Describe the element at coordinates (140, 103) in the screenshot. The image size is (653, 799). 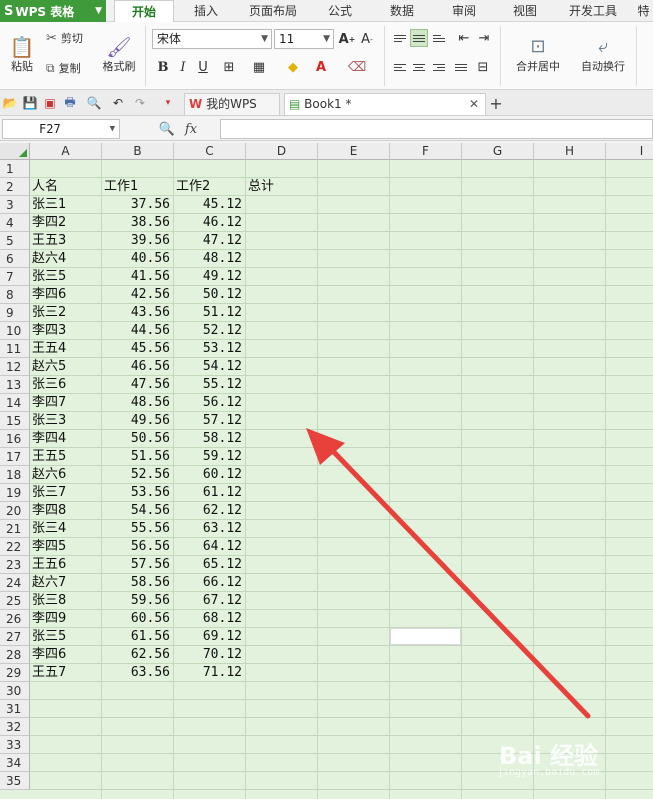
I see `redo-icon: ↷` at that location.